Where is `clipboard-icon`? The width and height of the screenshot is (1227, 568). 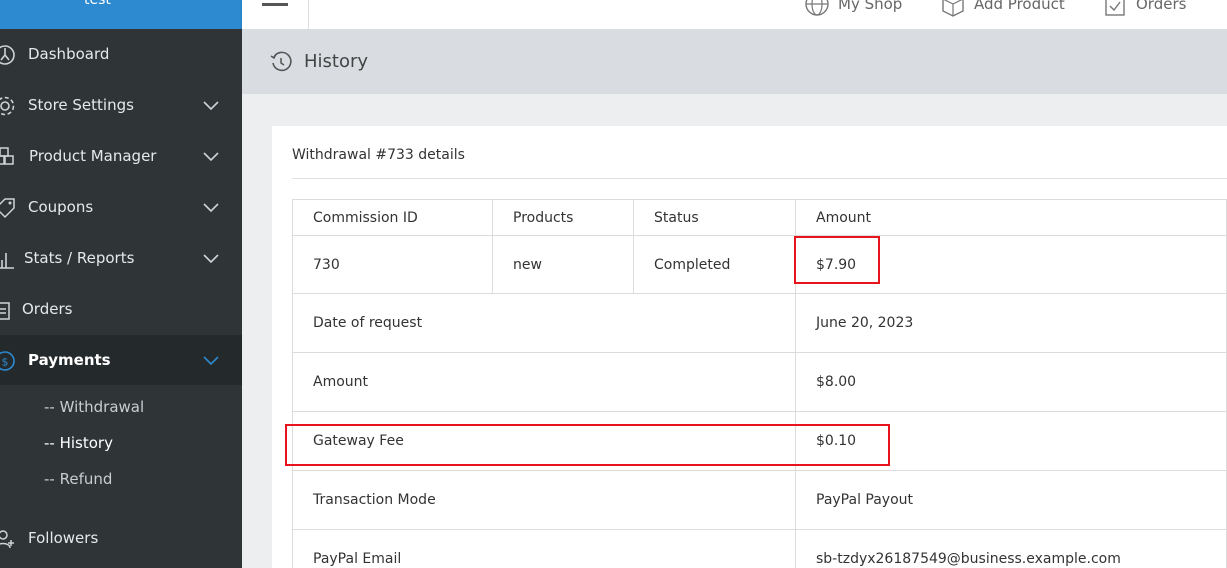 clipboard-icon is located at coordinates (5, 311).